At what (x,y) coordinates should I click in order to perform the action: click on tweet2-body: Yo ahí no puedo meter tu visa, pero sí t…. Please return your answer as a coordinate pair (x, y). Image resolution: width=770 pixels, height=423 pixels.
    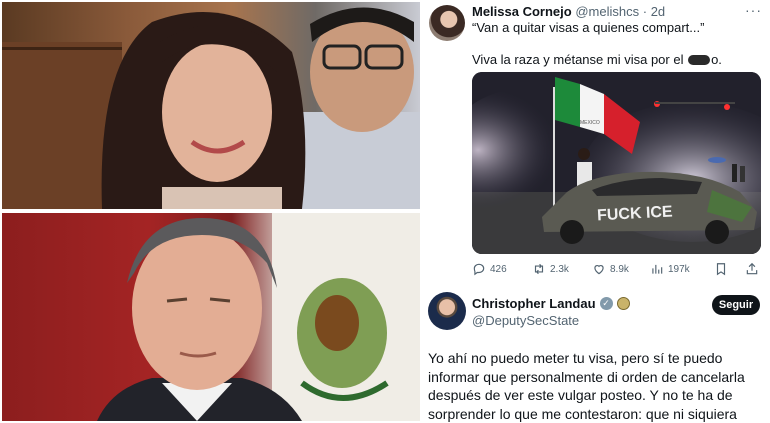
    Looking at the image, I should click on (586, 386).